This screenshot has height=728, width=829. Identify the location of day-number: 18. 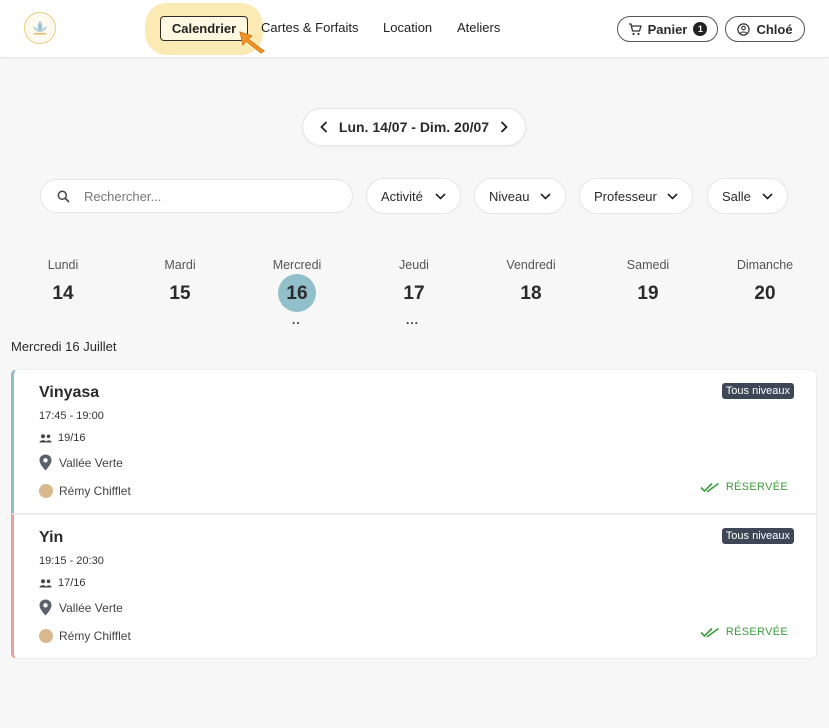
(531, 293).